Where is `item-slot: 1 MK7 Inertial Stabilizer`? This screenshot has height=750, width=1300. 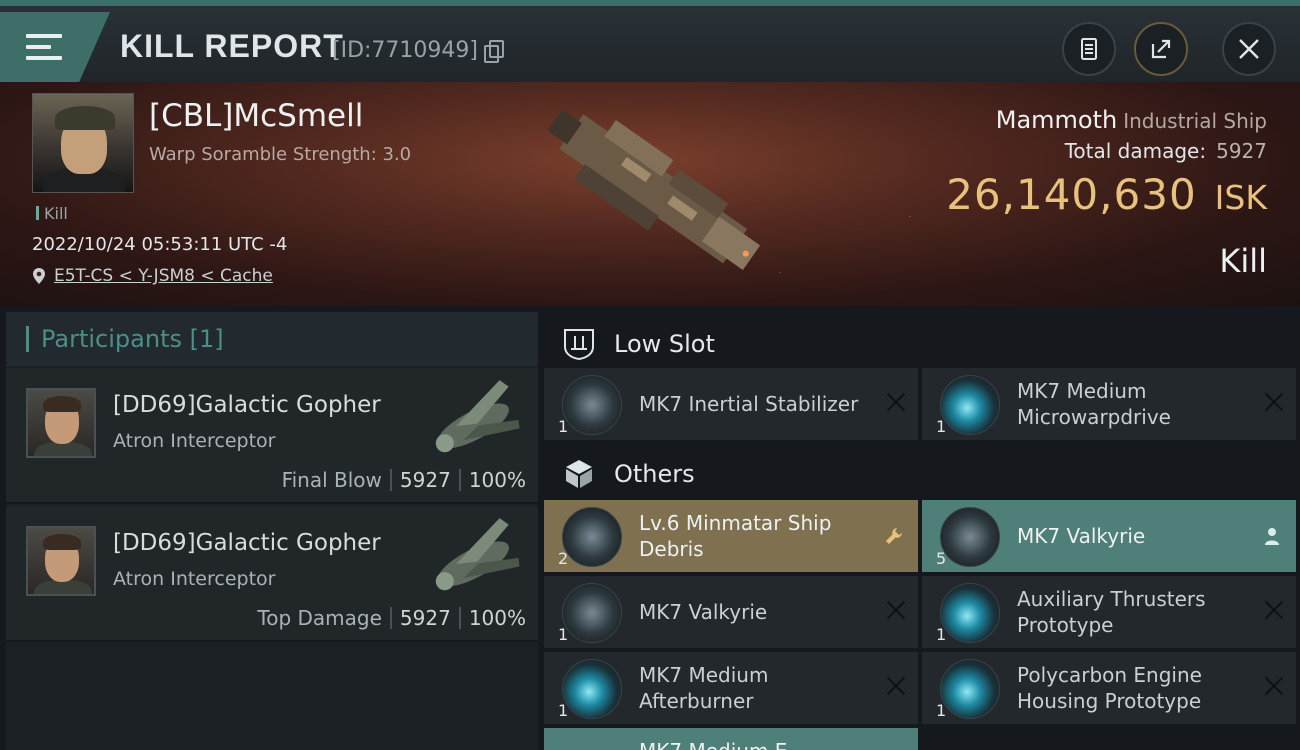 item-slot: 1 MK7 Inertial Stabilizer is located at coordinates (731, 404).